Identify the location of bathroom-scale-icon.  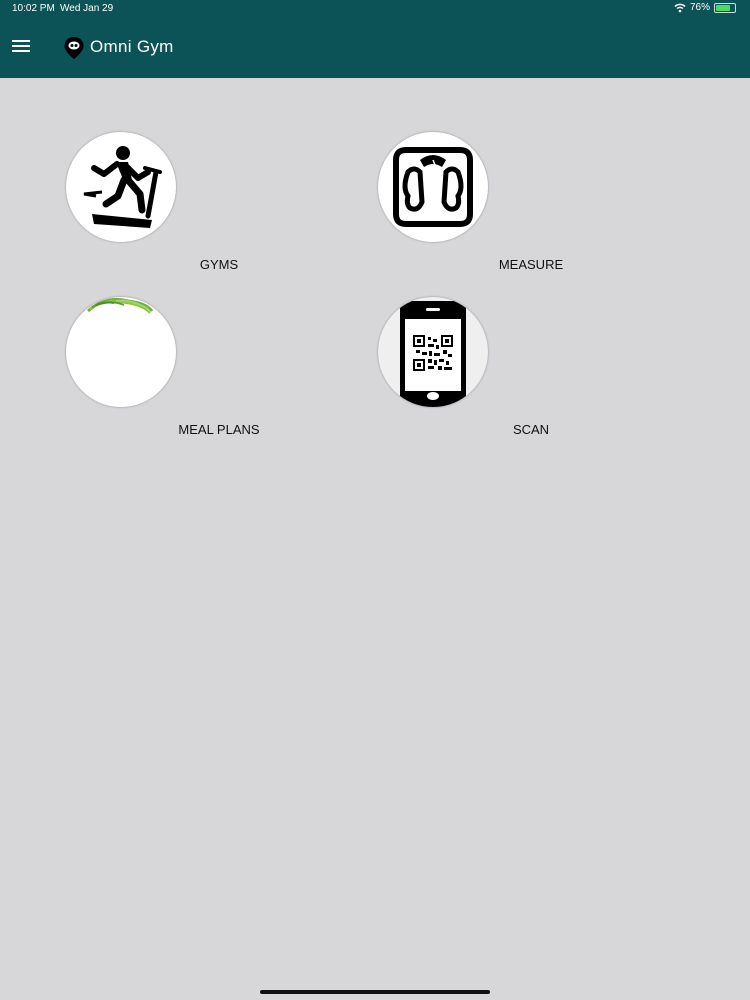
(433, 187).